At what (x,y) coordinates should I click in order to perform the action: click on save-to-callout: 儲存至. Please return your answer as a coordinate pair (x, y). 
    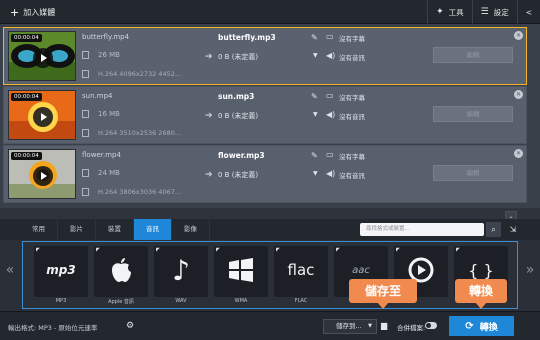
    Looking at the image, I should click on (383, 294).